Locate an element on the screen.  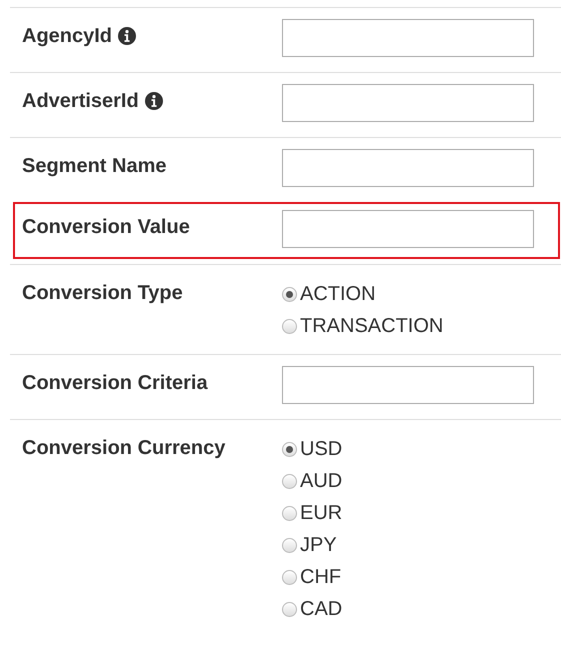
field-label: Conversion Currency is located at coordinates (124, 448).